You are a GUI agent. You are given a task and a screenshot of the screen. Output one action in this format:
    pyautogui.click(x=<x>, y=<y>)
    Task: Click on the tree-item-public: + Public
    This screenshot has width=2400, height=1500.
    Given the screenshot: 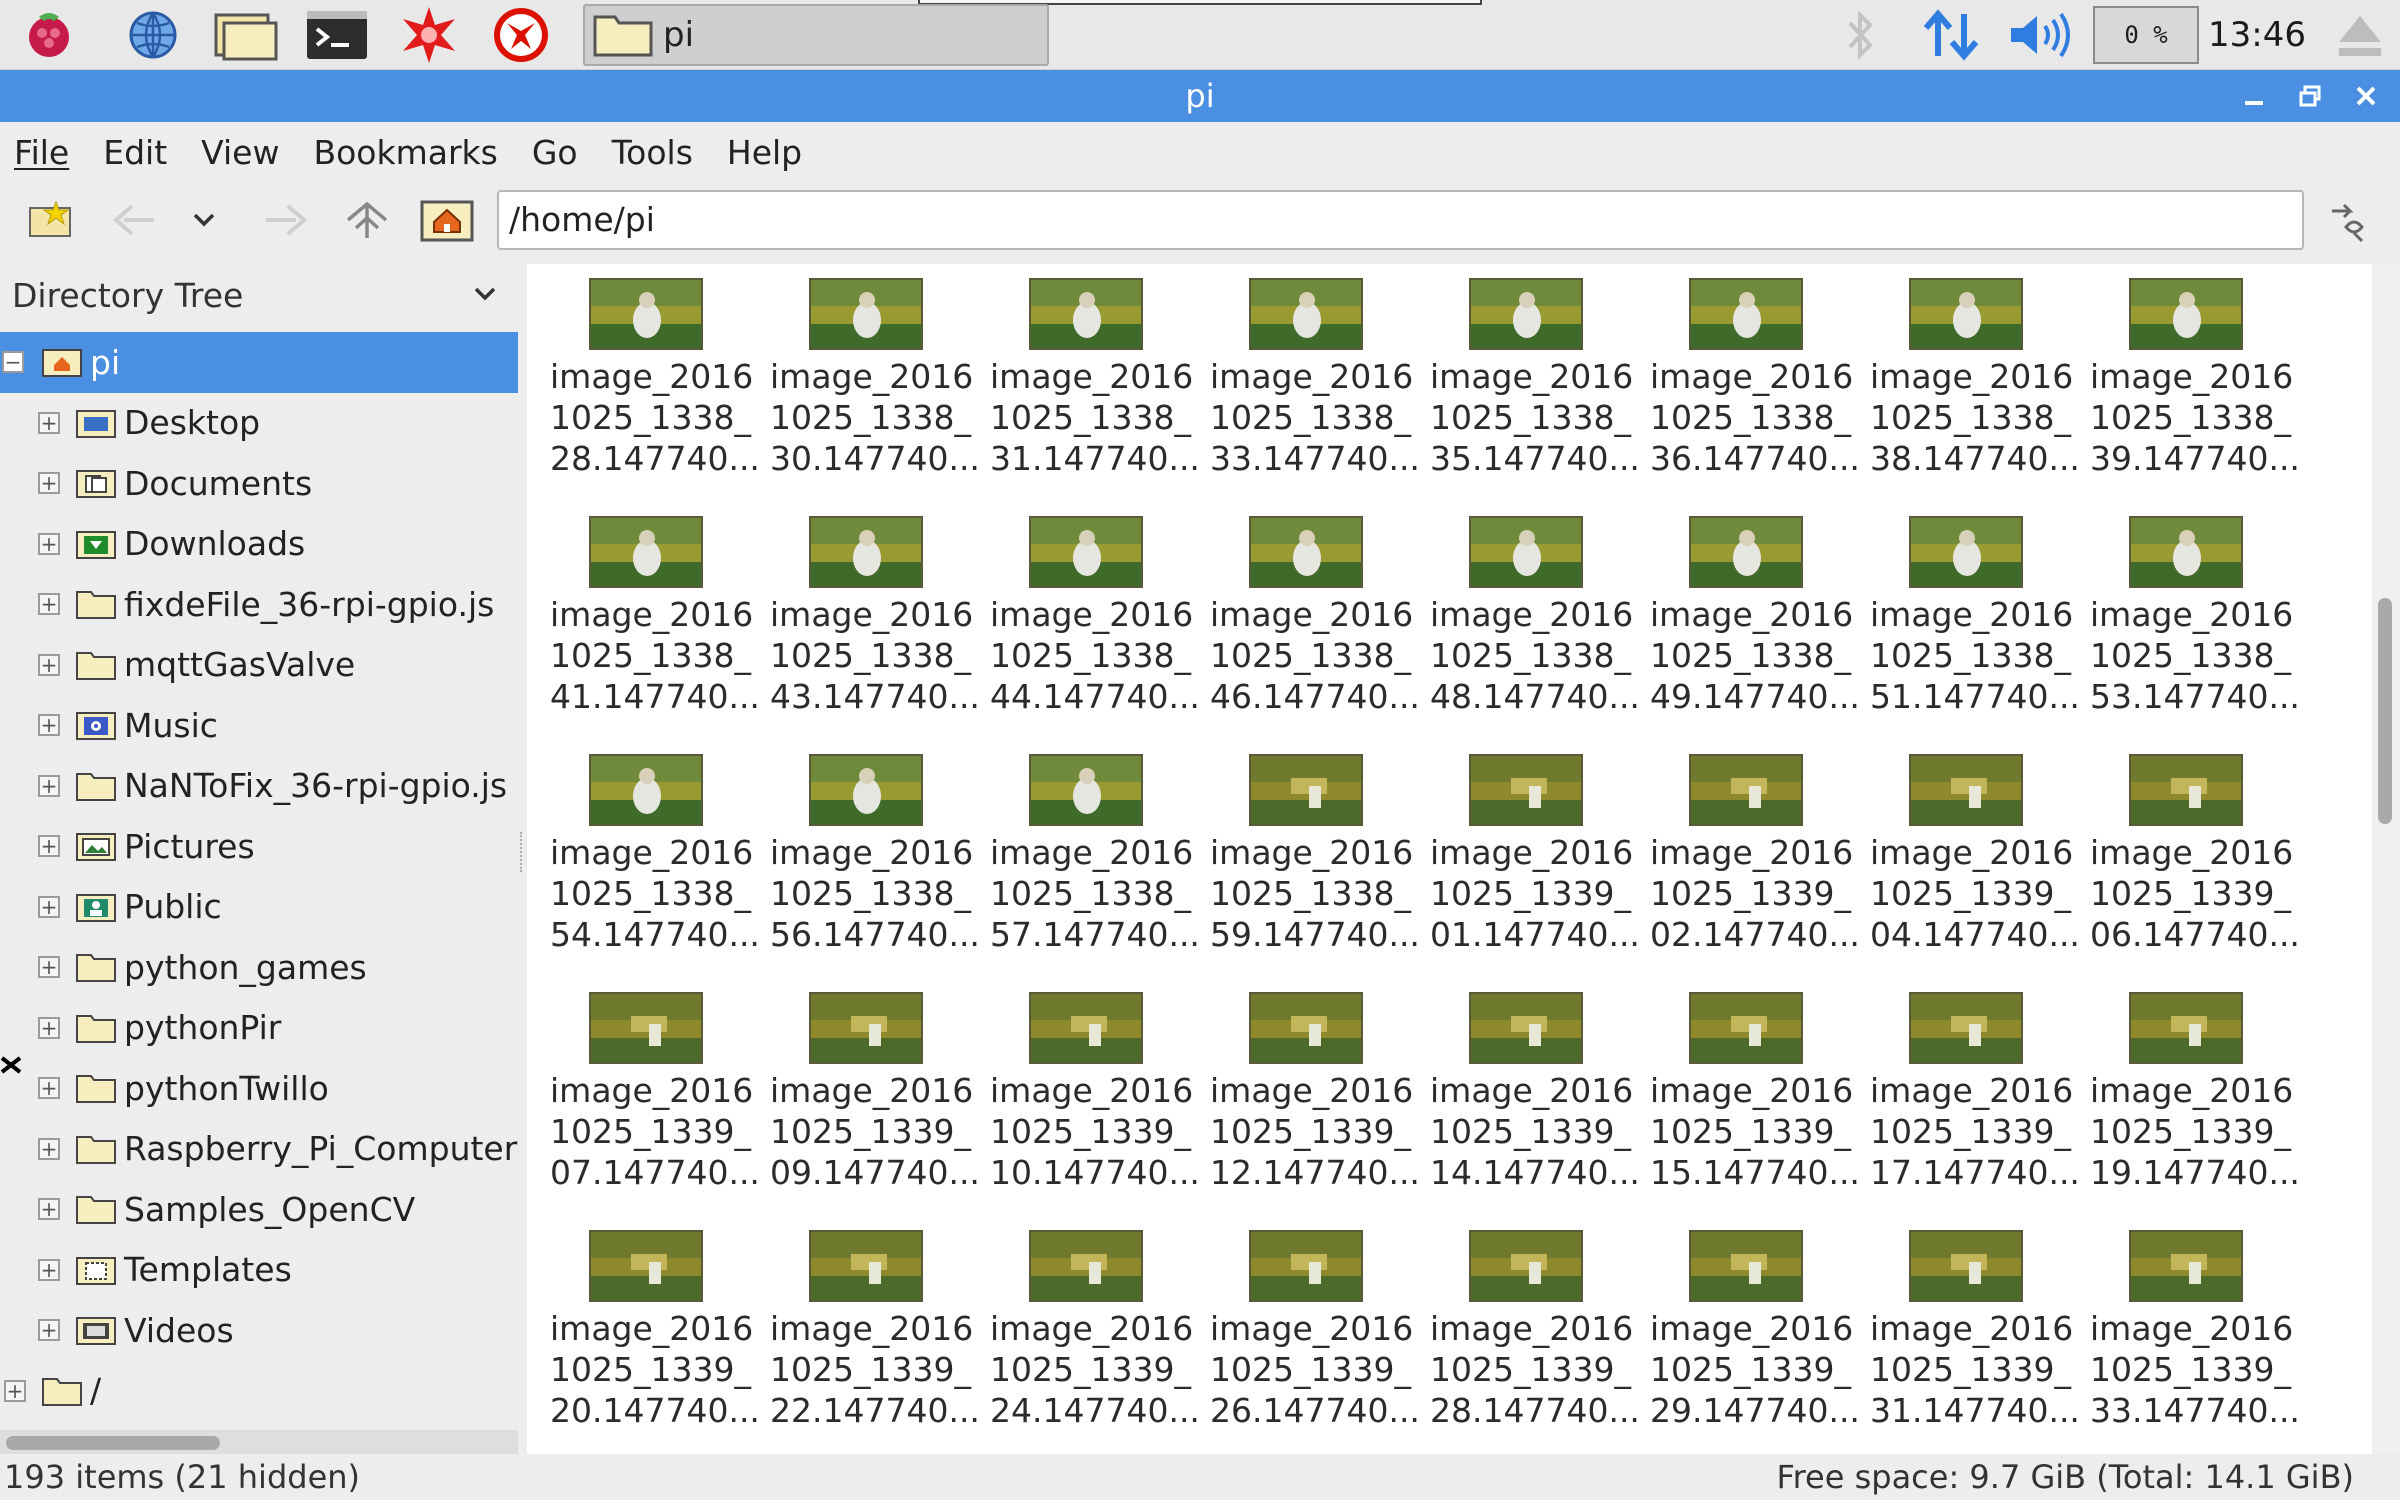 What is the action you would take?
    pyautogui.click(x=259, y=907)
    